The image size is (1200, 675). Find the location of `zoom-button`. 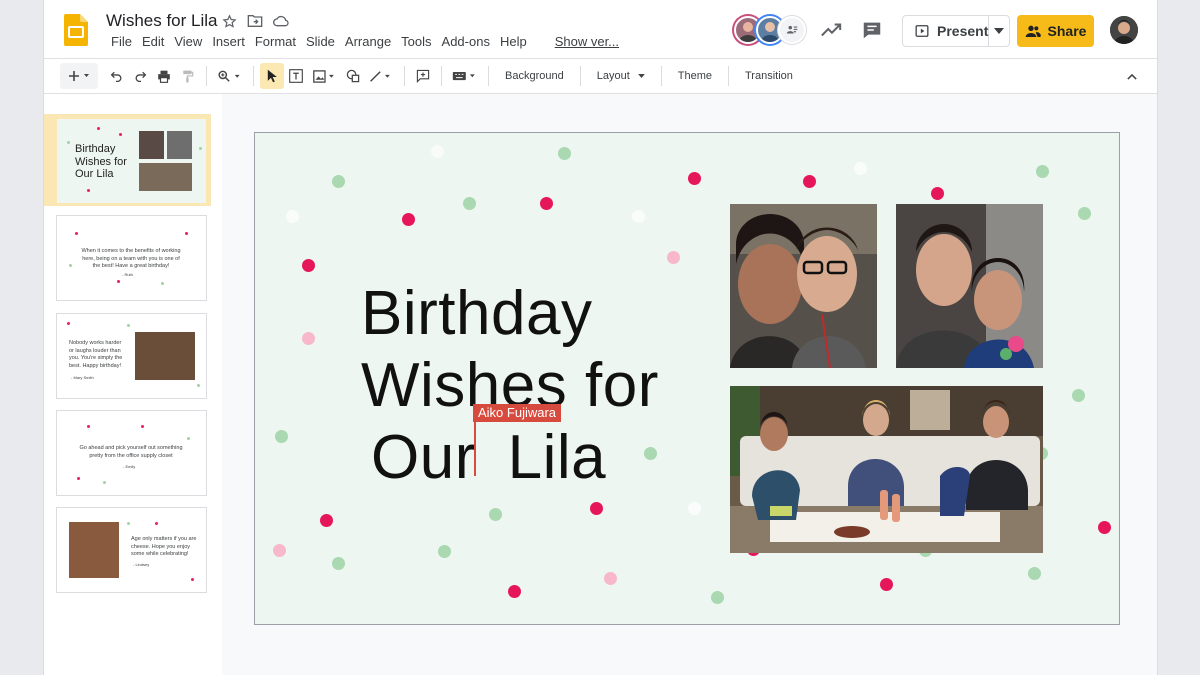

zoom-button is located at coordinates (230, 76).